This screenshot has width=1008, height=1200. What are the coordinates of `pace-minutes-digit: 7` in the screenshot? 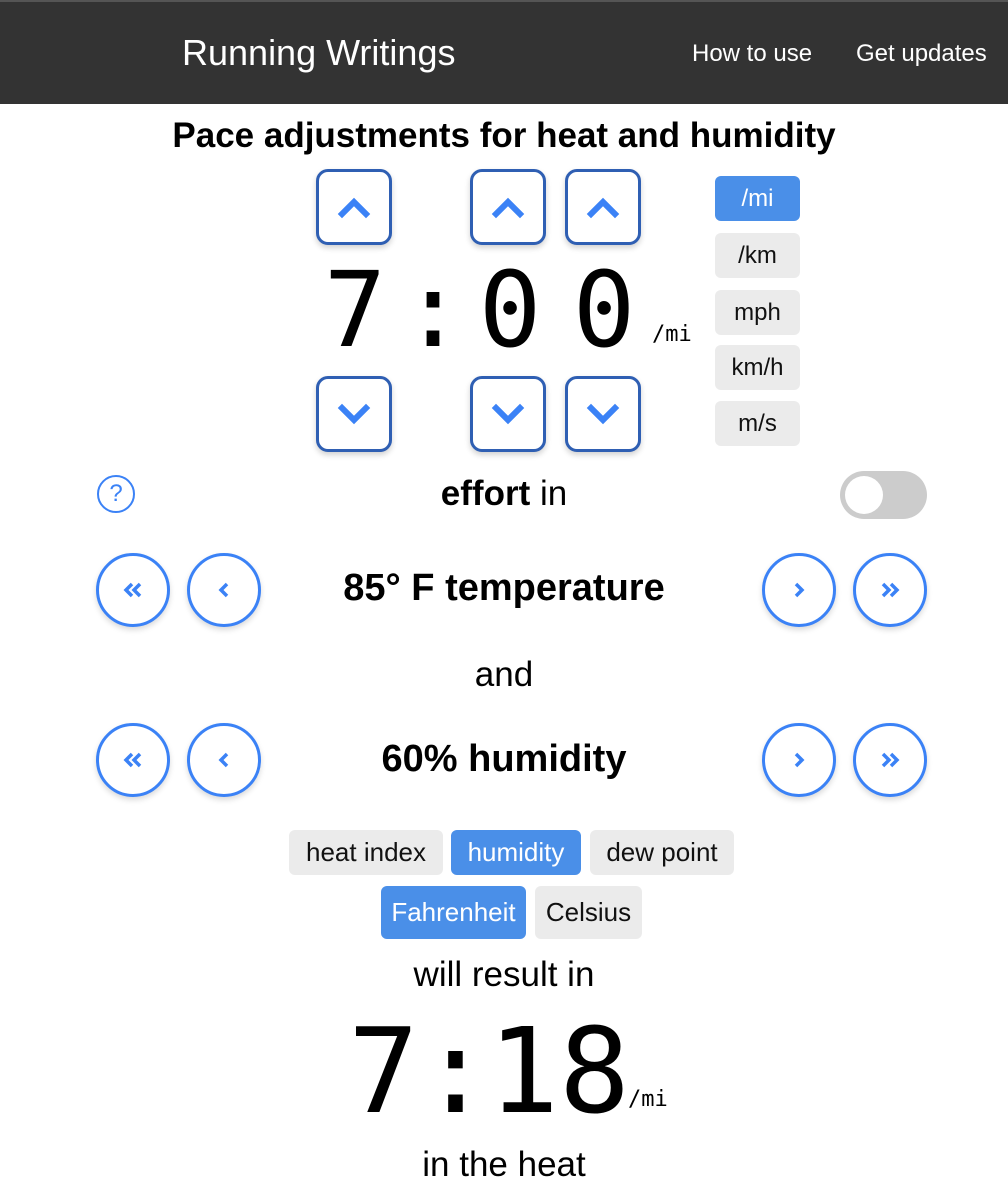 It's located at (355, 310).